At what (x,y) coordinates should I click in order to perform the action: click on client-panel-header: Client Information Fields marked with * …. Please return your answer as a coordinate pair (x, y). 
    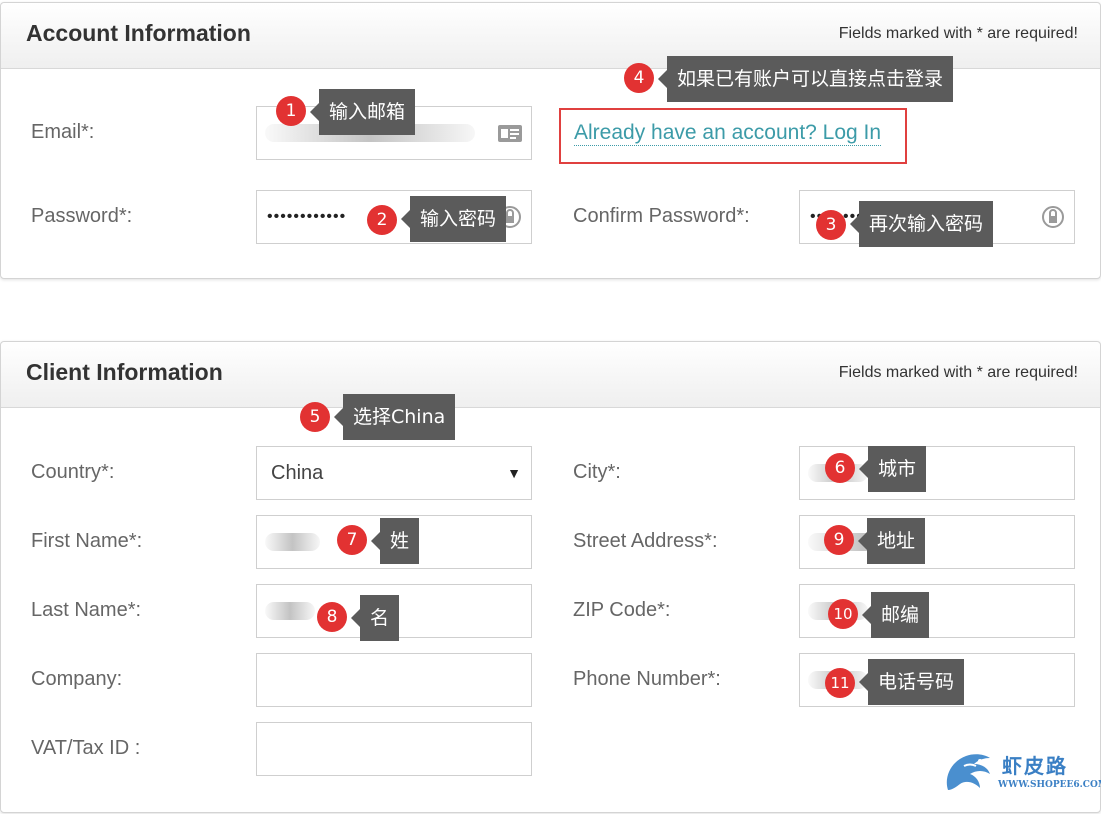
    Looking at the image, I should click on (550, 375).